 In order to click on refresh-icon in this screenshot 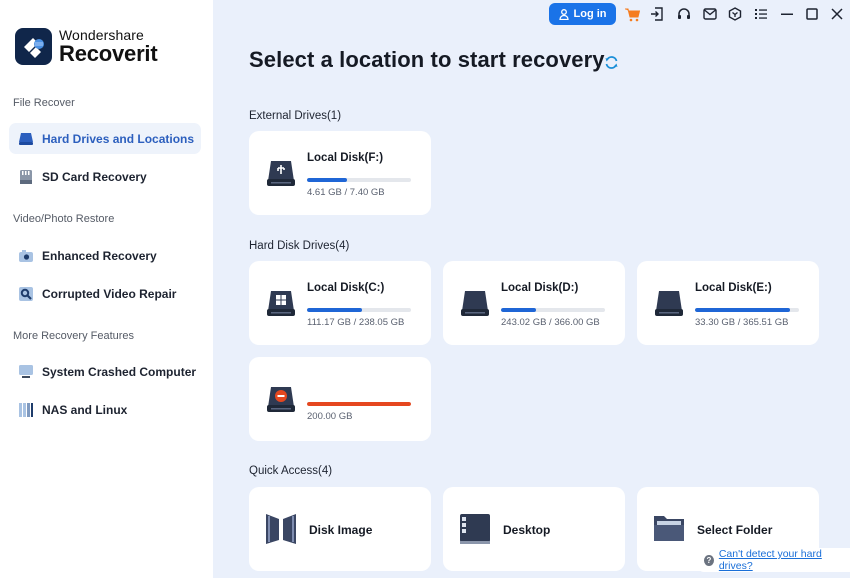, I will do `click(611, 62)`.